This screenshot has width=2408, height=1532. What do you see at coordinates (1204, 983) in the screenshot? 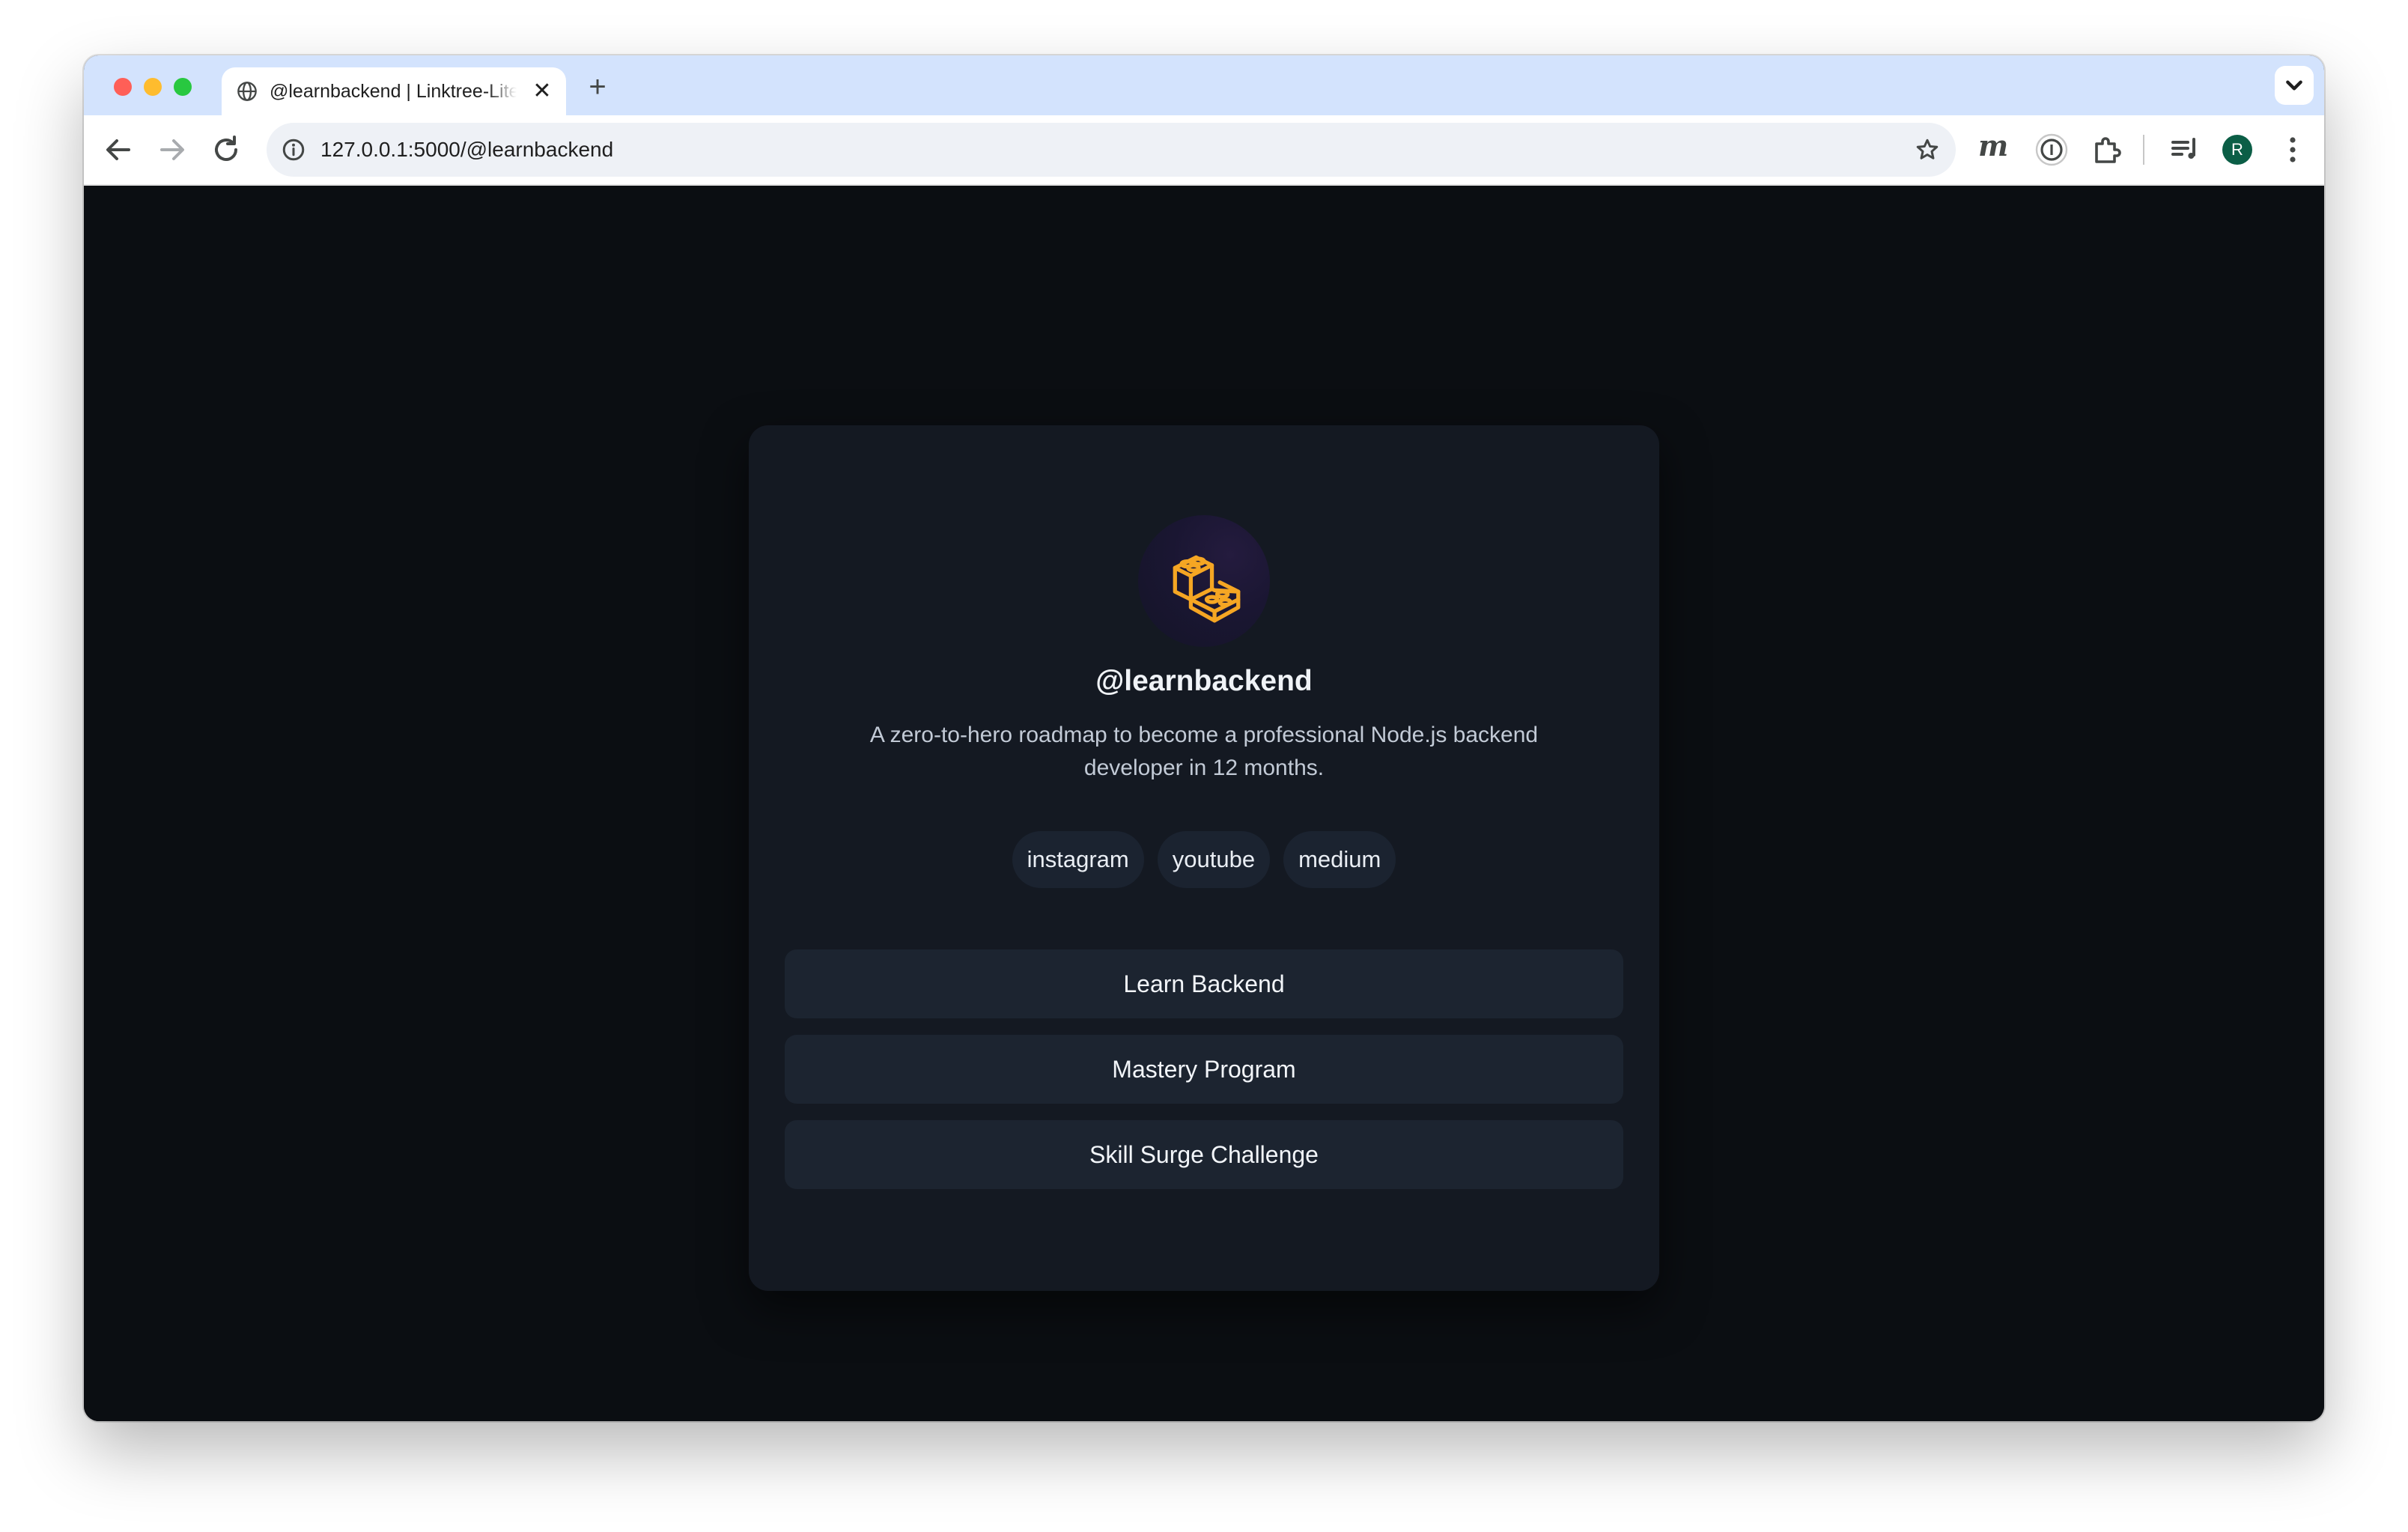
I see `link-learn-backend: Learn Backend` at bounding box center [1204, 983].